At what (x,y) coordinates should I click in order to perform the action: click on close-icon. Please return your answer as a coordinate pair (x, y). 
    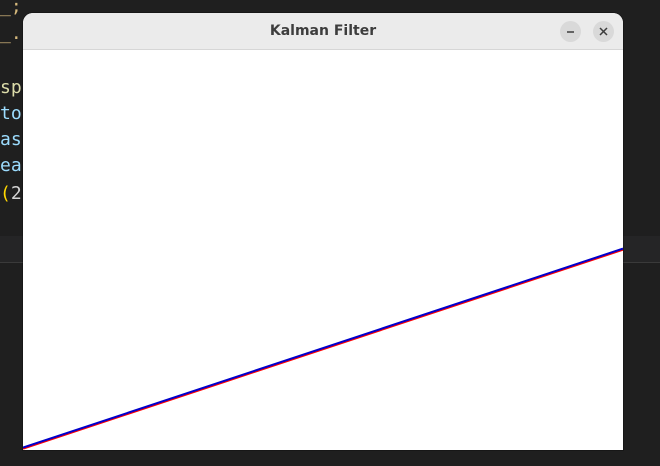
    Looking at the image, I should click on (603, 31).